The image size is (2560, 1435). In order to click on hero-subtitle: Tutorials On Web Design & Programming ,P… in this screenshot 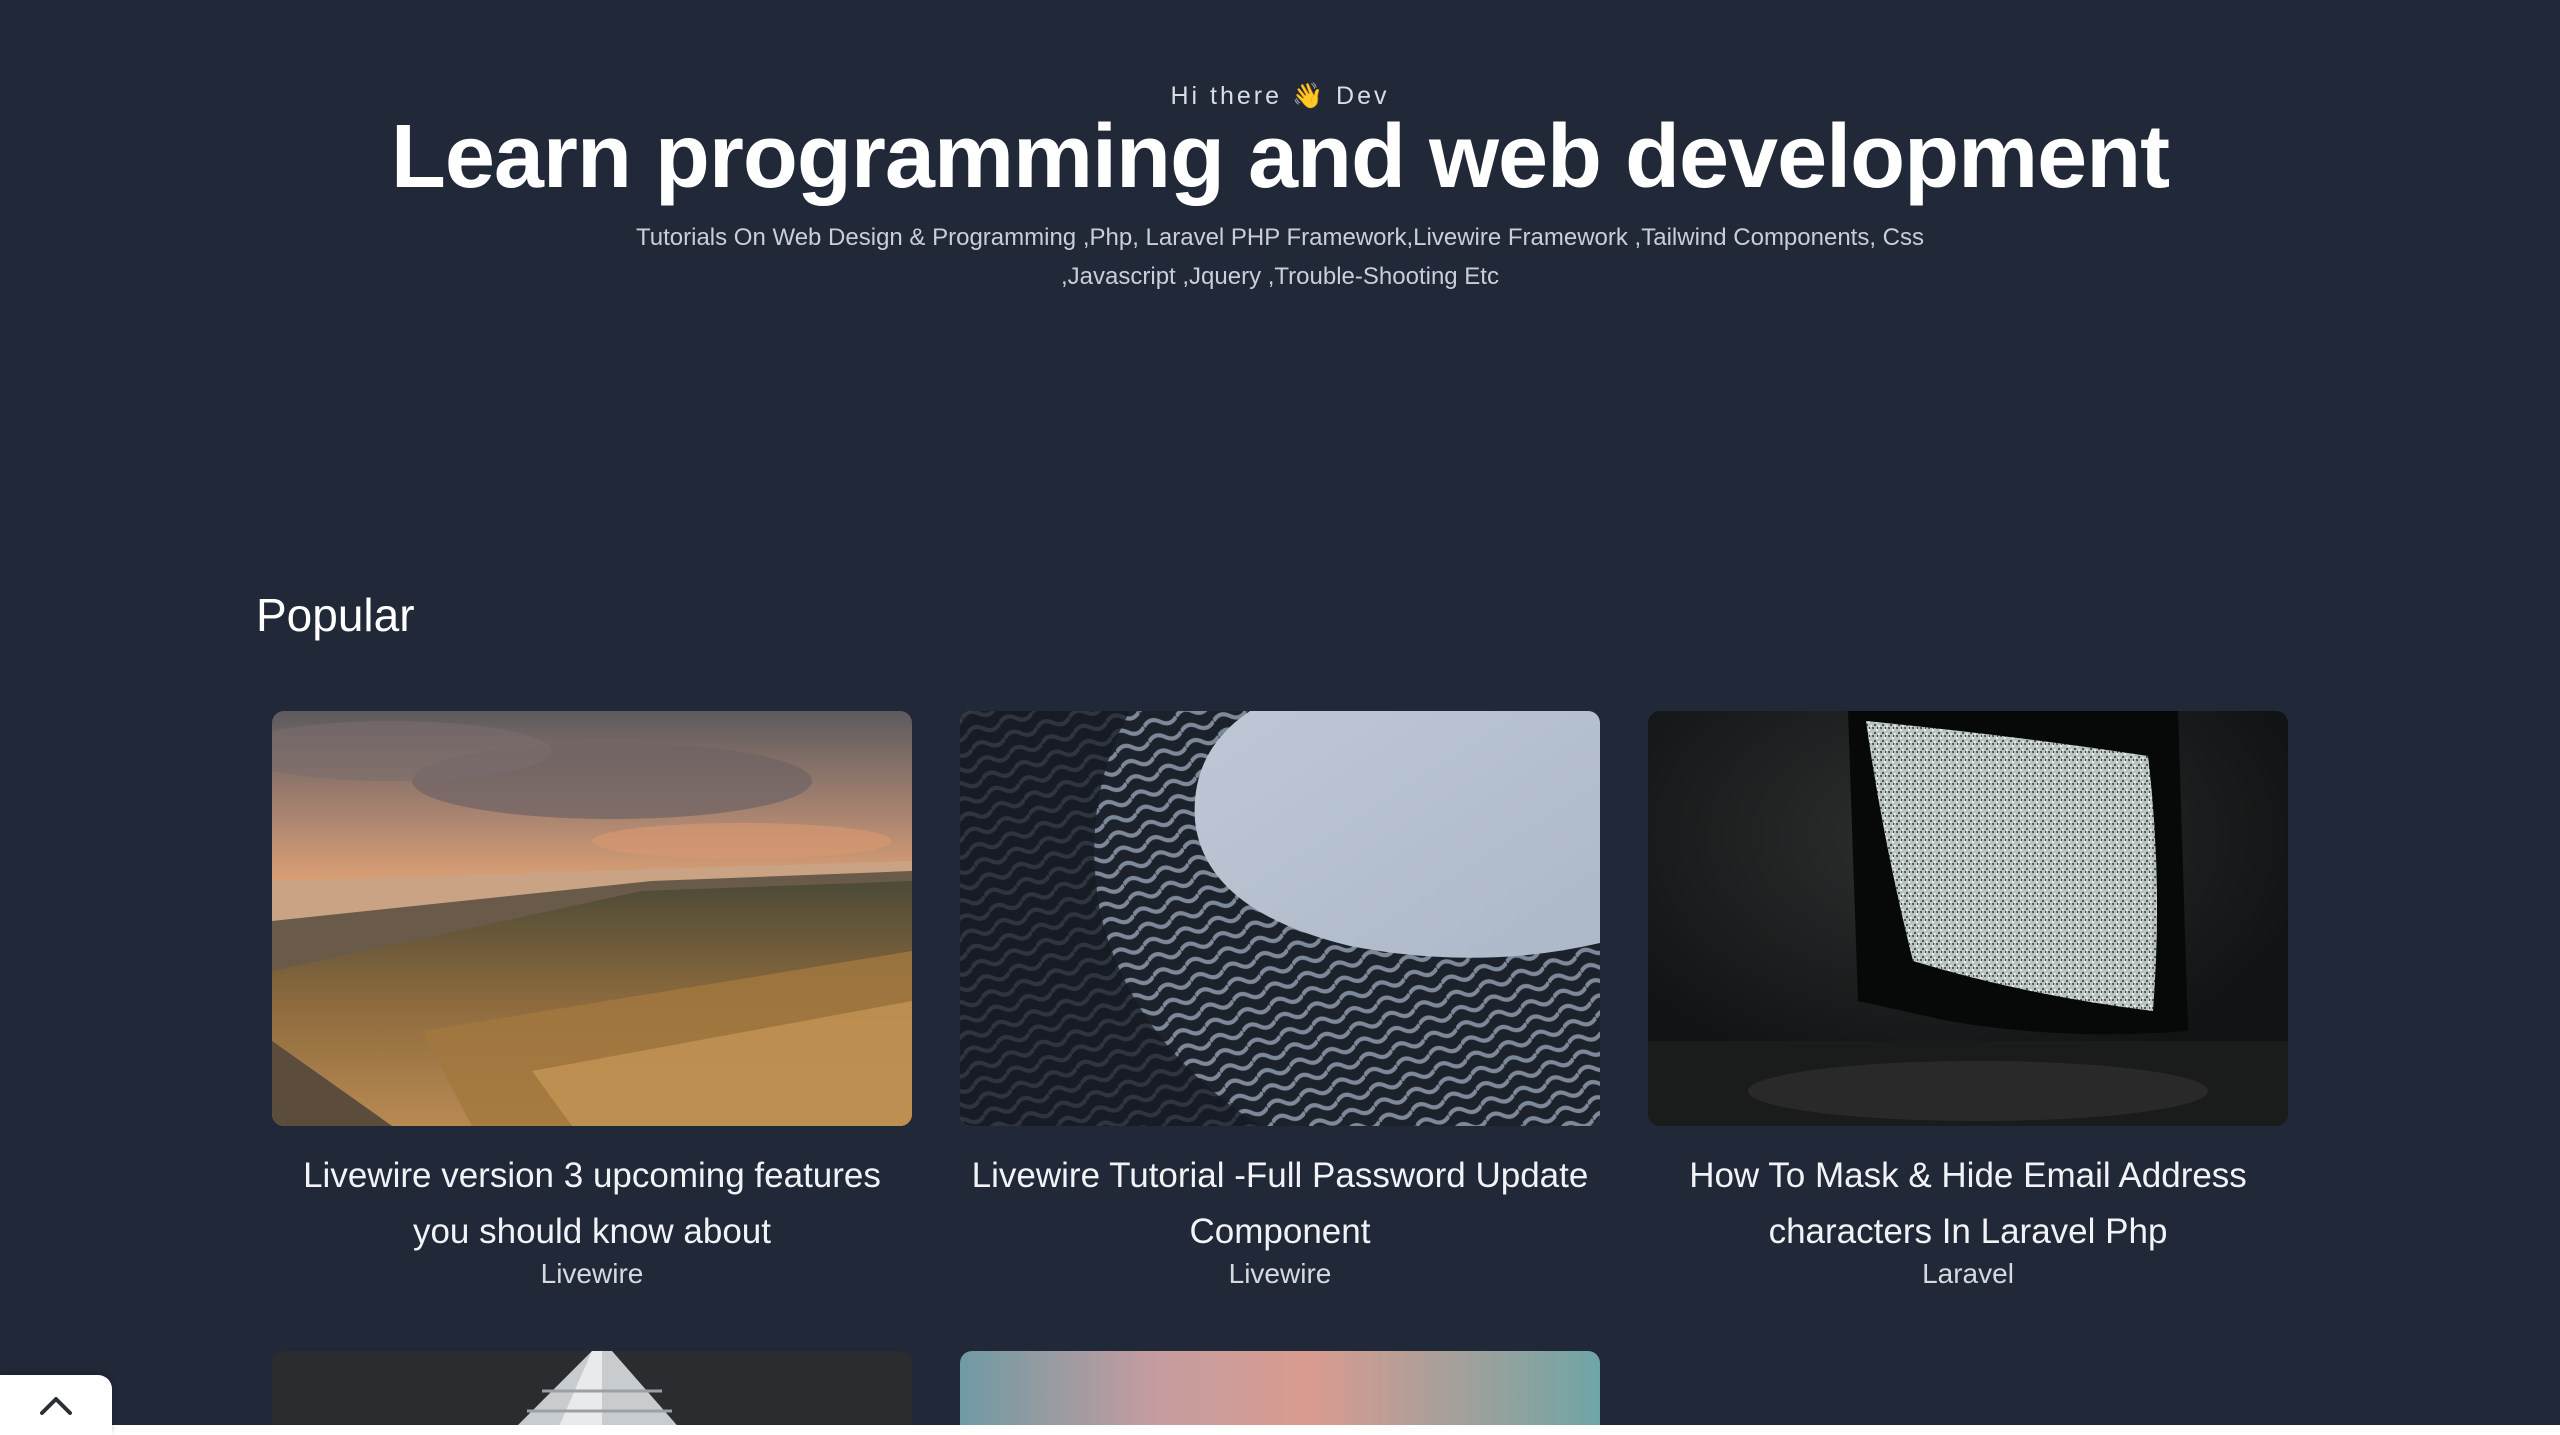, I will do `click(1280, 257)`.